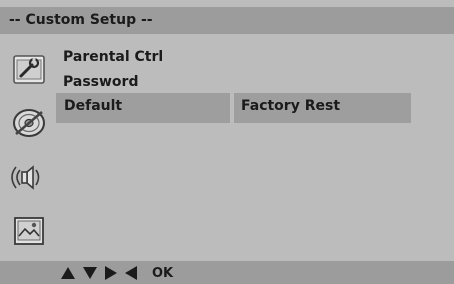  Describe the element at coordinates (227, 272) in the screenshot. I see `footer-bar: OK` at that location.